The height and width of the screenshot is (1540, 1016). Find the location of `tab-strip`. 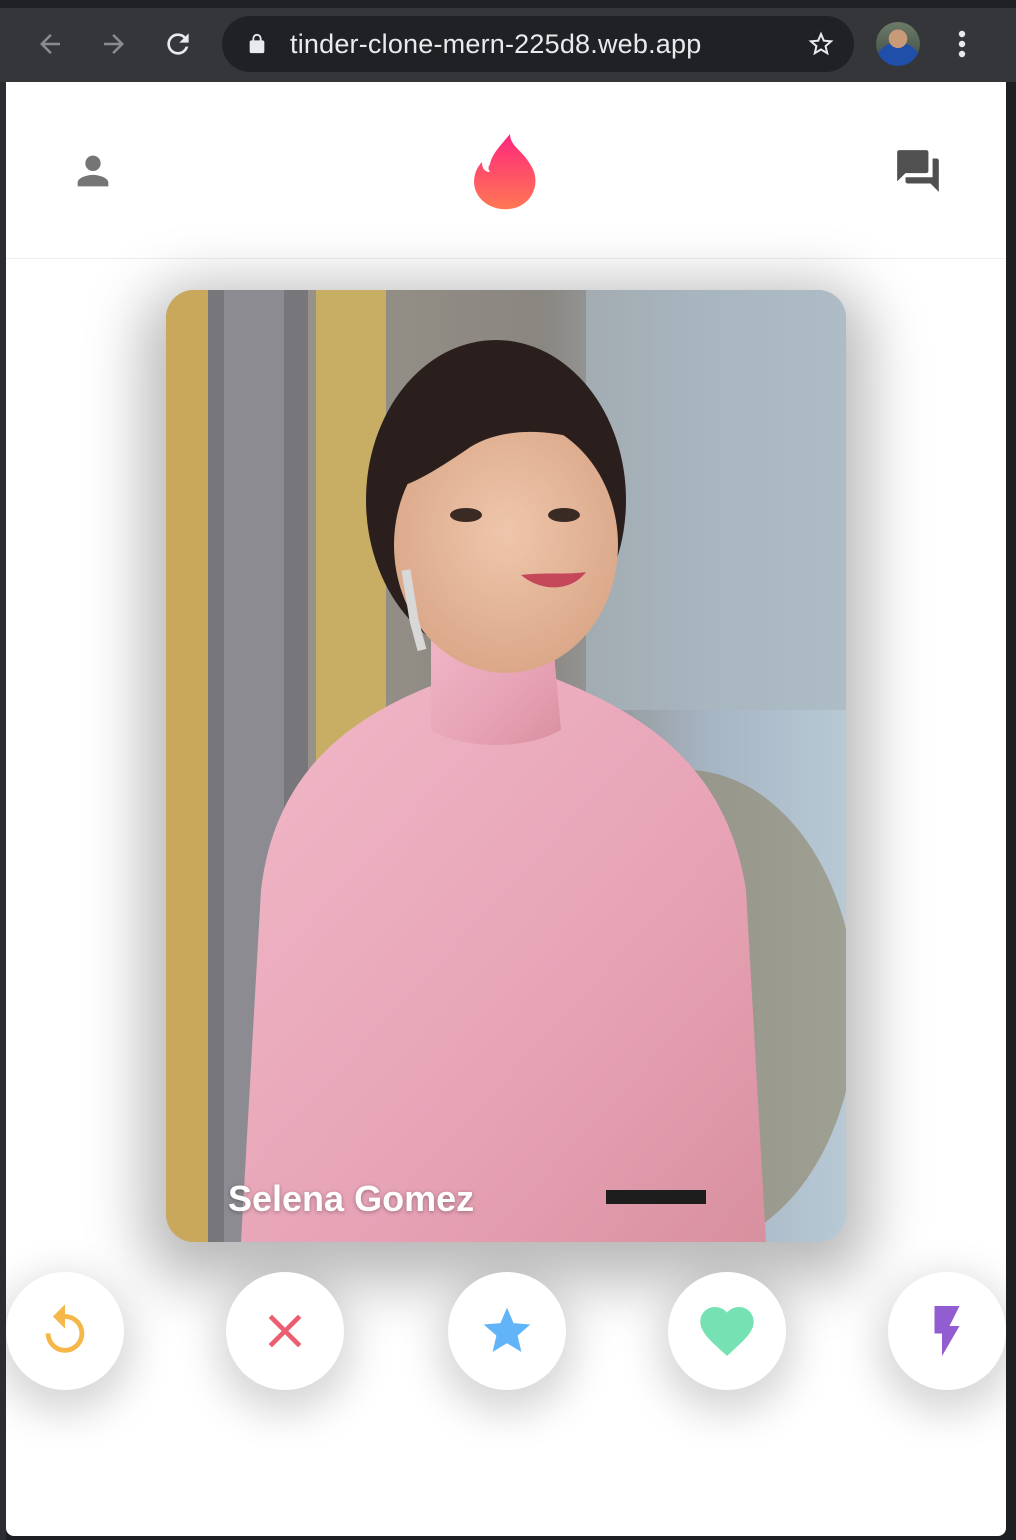

tab-strip is located at coordinates (508, 4).